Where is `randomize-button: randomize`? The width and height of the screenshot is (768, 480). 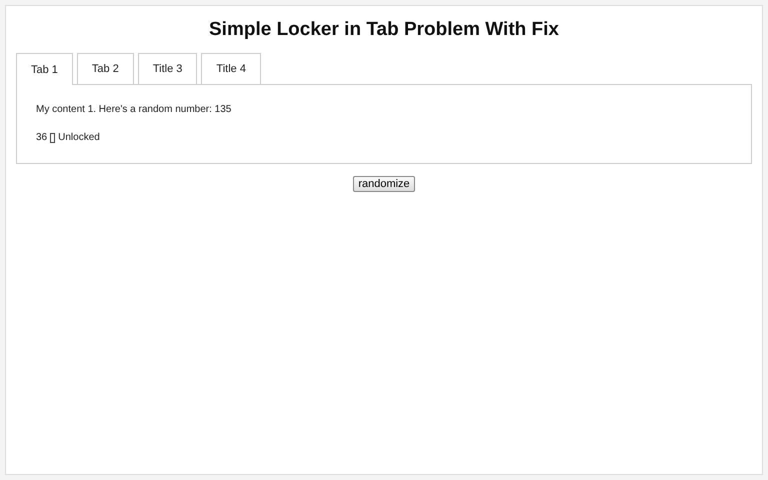
randomize-button: randomize is located at coordinates (384, 184).